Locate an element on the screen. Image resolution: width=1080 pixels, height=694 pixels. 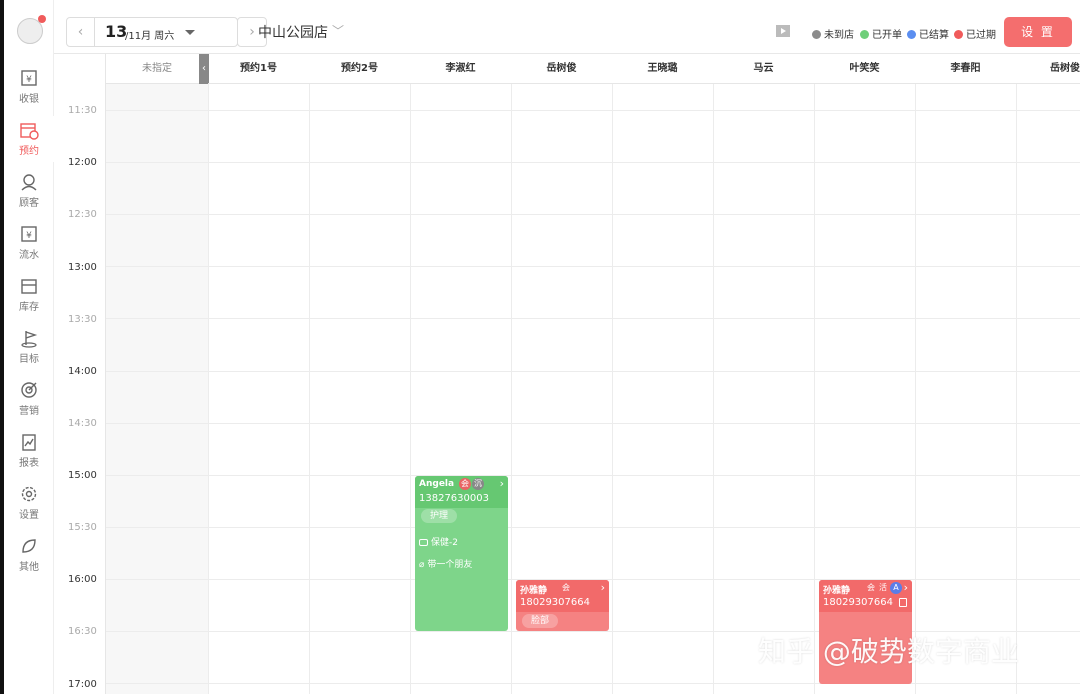
settings-button: 设 置 is located at coordinates (1038, 32).